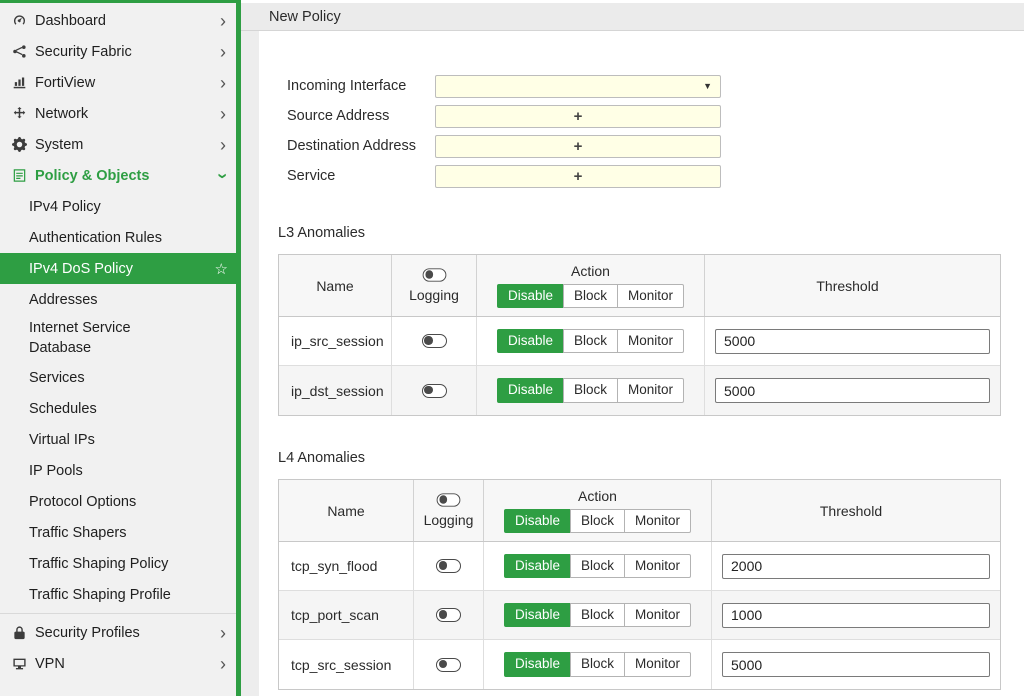  I want to click on row-logging-cell, so click(449, 566).